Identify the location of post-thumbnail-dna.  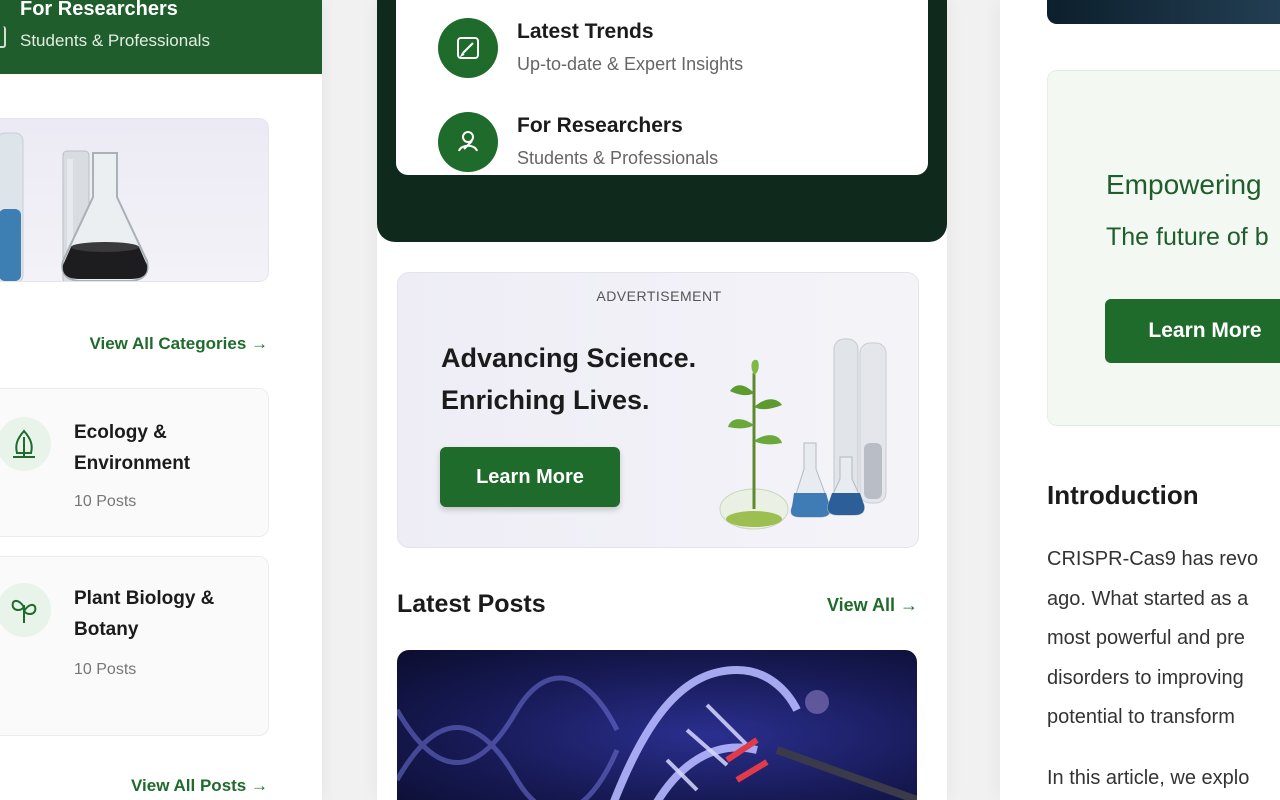
(657, 725).